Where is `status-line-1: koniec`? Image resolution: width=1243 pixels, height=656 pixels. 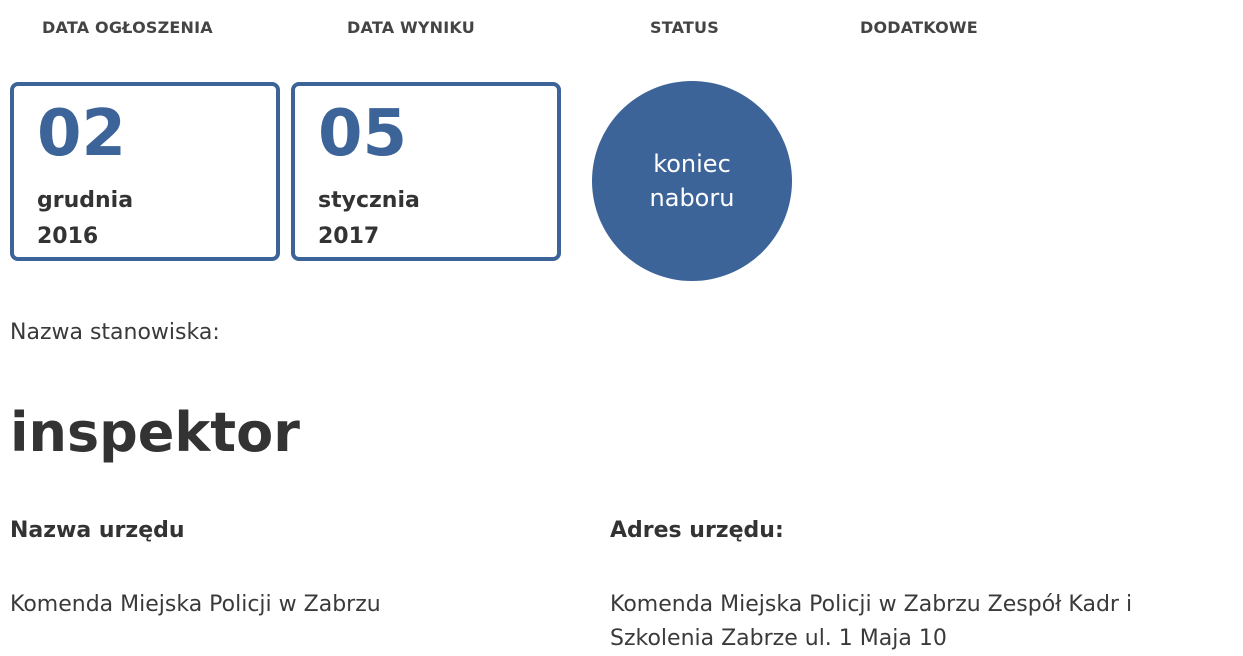
status-line-1: koniec is located at coordinates (692, 164).